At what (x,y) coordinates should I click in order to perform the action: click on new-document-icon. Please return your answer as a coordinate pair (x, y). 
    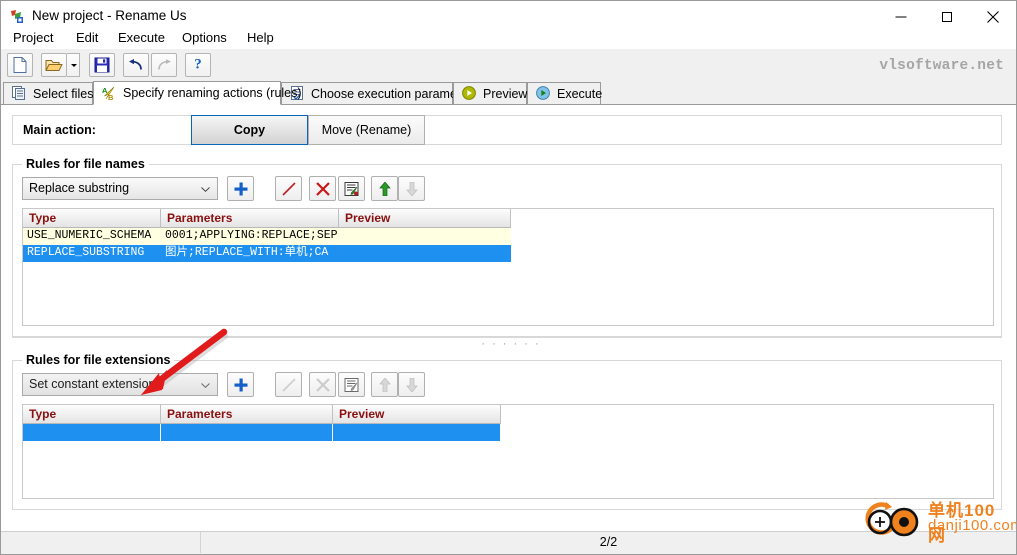
    Looking at the image, I should click on (20, 65).